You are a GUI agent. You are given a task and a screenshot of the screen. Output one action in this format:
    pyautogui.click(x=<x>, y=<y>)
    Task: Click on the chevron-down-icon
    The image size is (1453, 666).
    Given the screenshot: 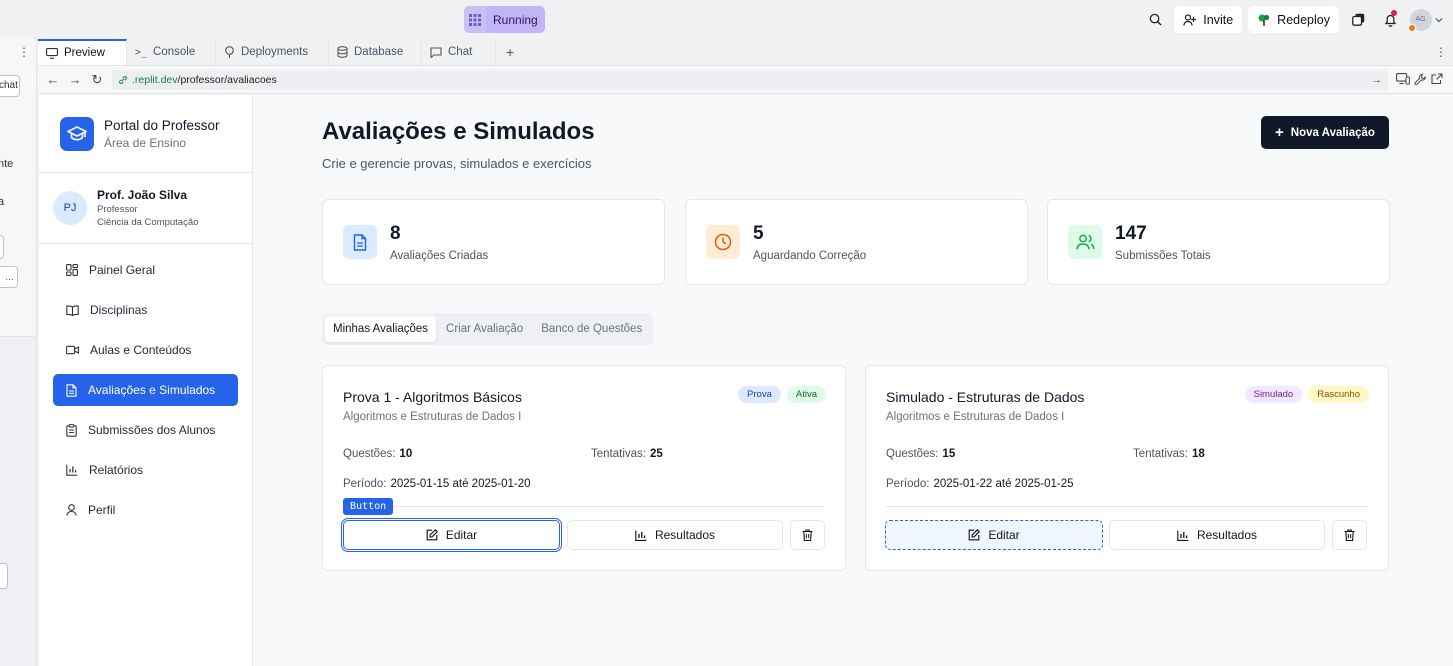 What is the action you would take?
    pyautogui.click(x=1438, y=19)
    